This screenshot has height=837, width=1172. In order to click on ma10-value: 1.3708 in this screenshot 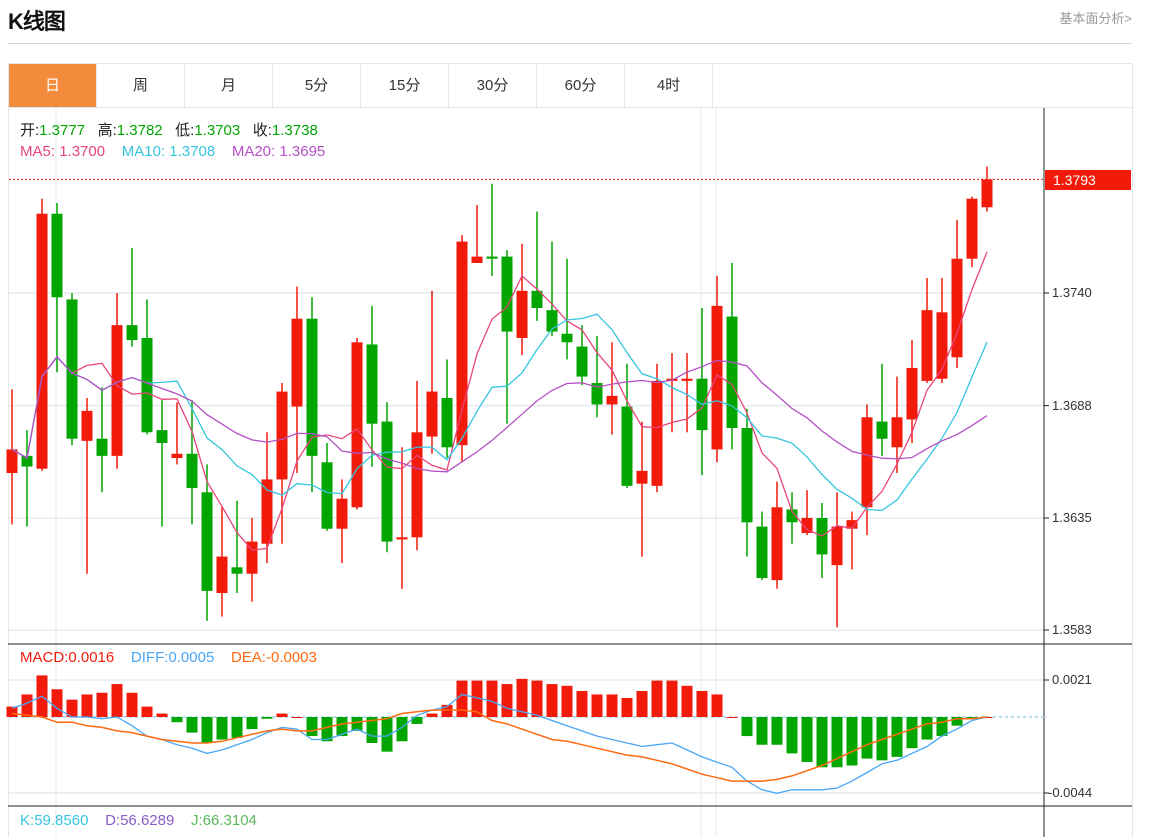, I will do `click(192, 151)`.